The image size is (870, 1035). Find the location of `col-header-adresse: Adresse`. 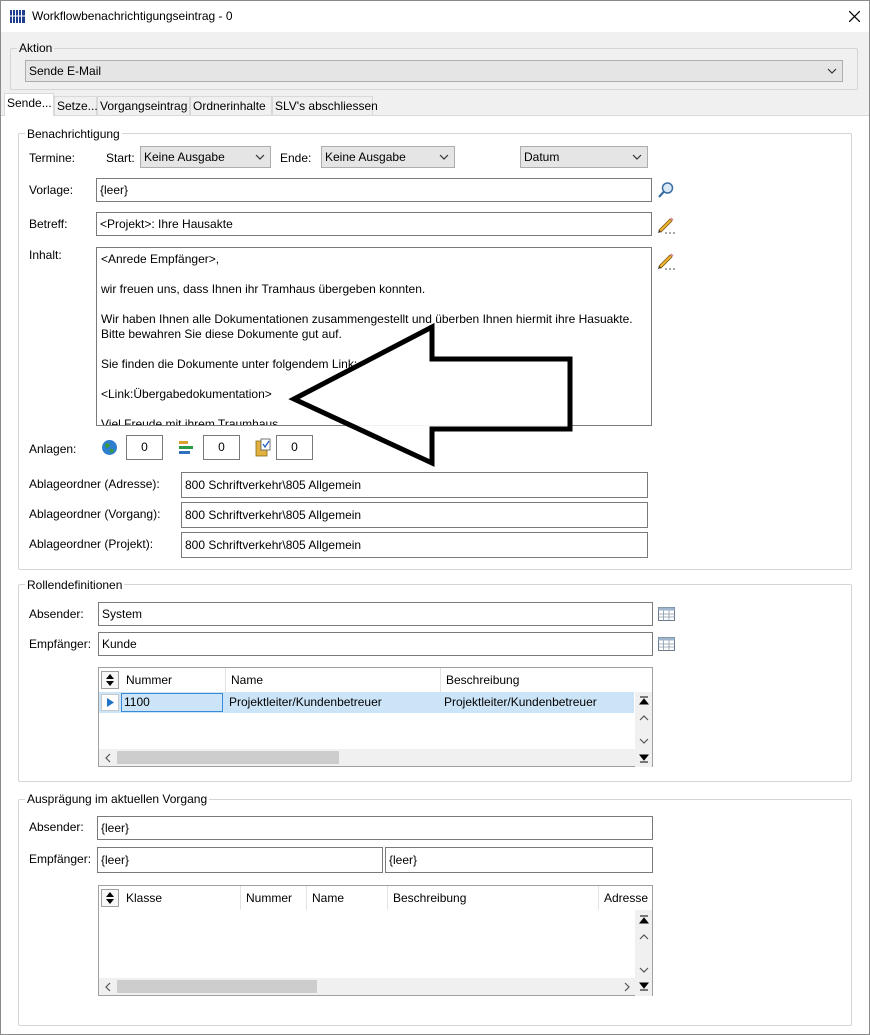

col-header-adresse: Adresse is located at coordinates (625, 898).